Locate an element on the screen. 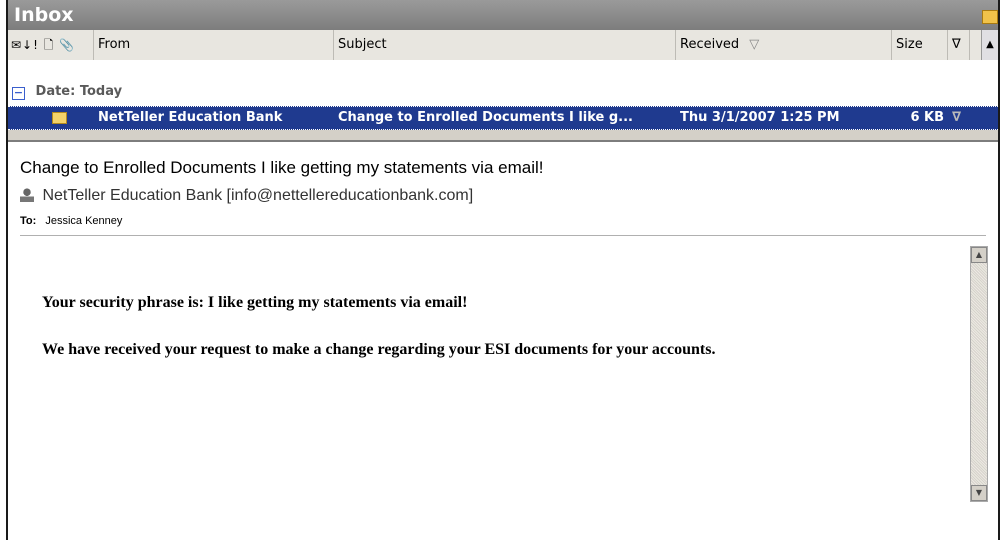  column-subject-header: Subject is located at coordinates (505, 45).